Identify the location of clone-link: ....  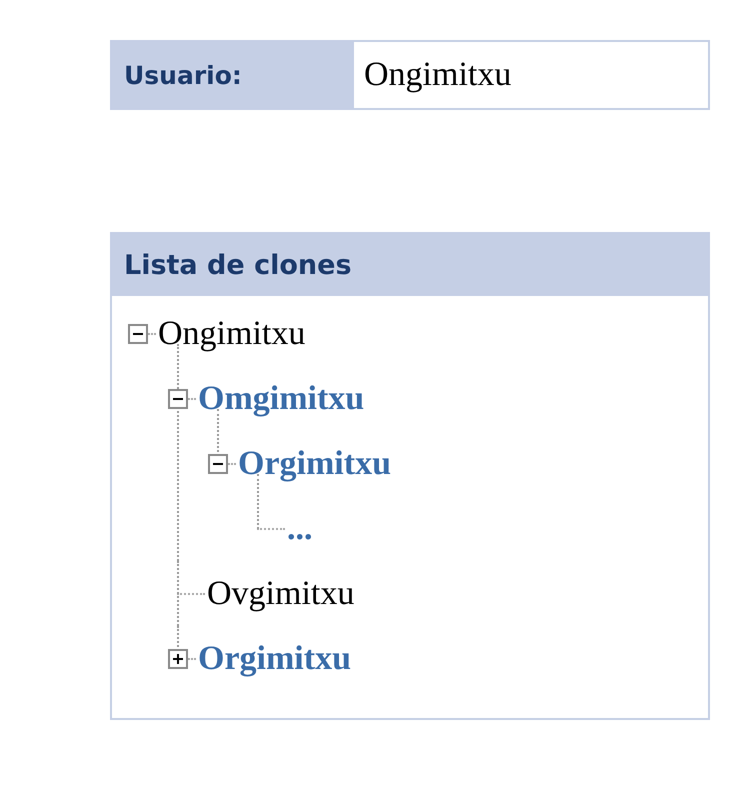
(299, 529).